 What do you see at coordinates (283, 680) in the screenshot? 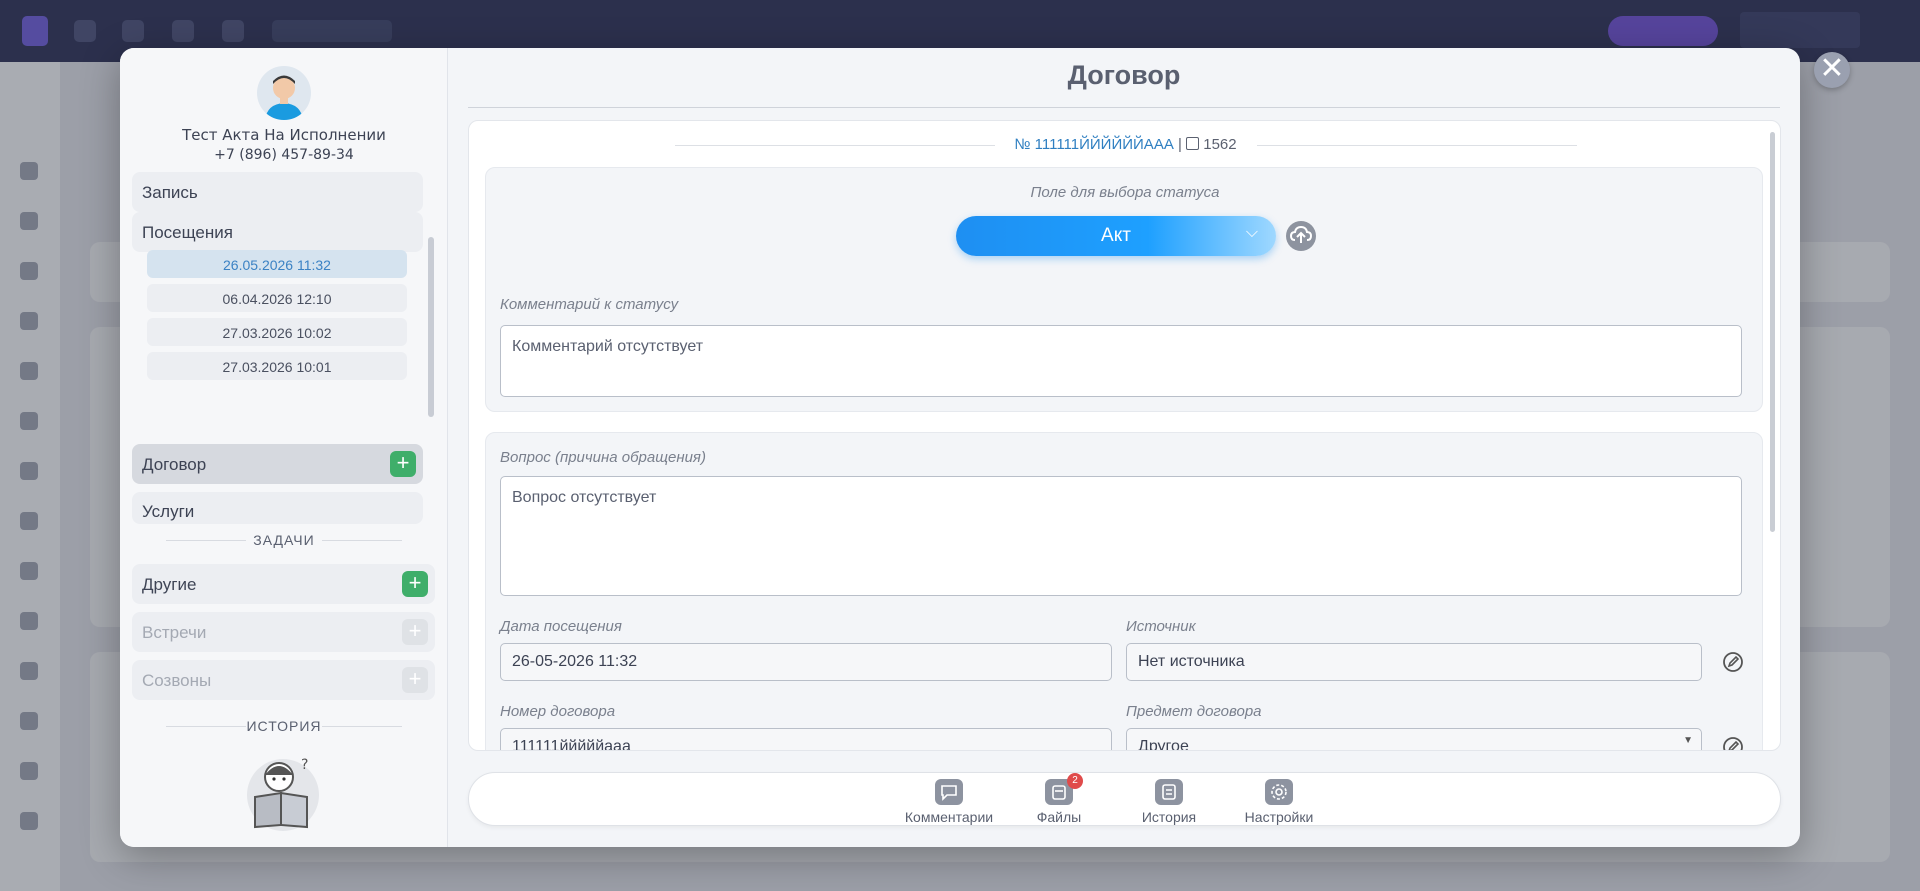
I see `task-calls: Созвоны +` at bounding box center [283, 680].